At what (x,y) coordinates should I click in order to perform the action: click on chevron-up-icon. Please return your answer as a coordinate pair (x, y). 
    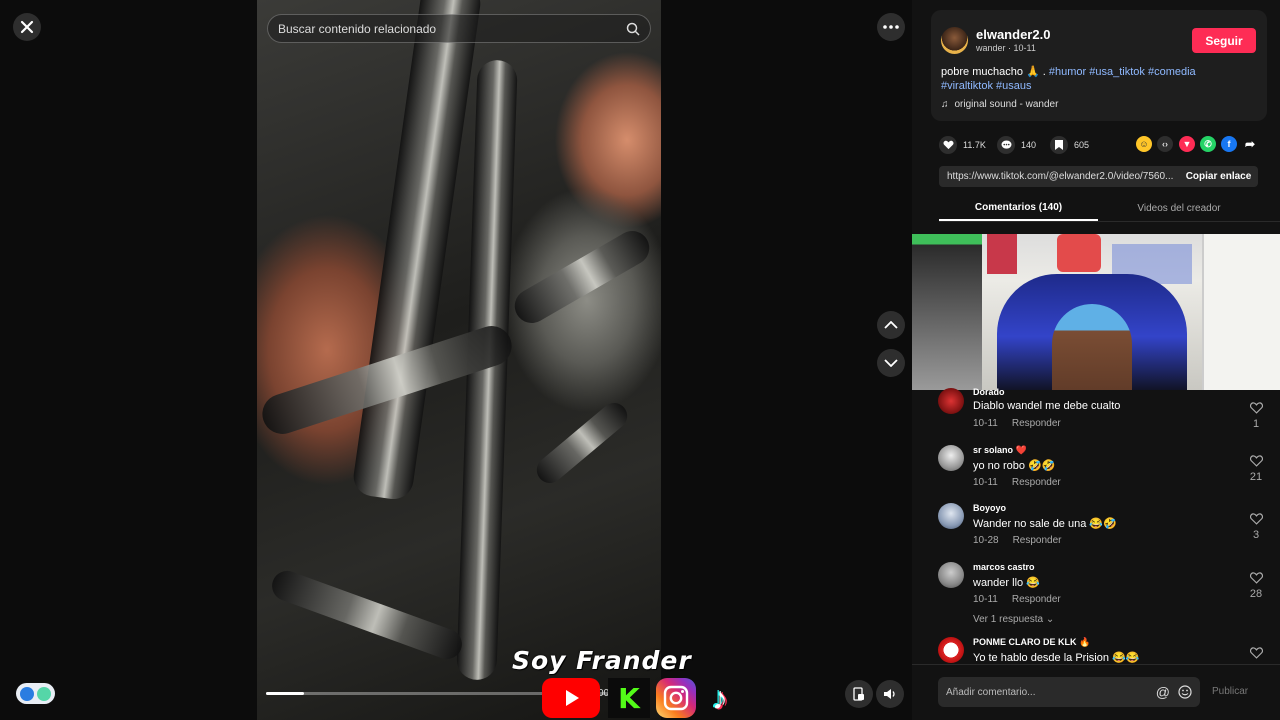
    Looking at the image, I should click on (891, 325).